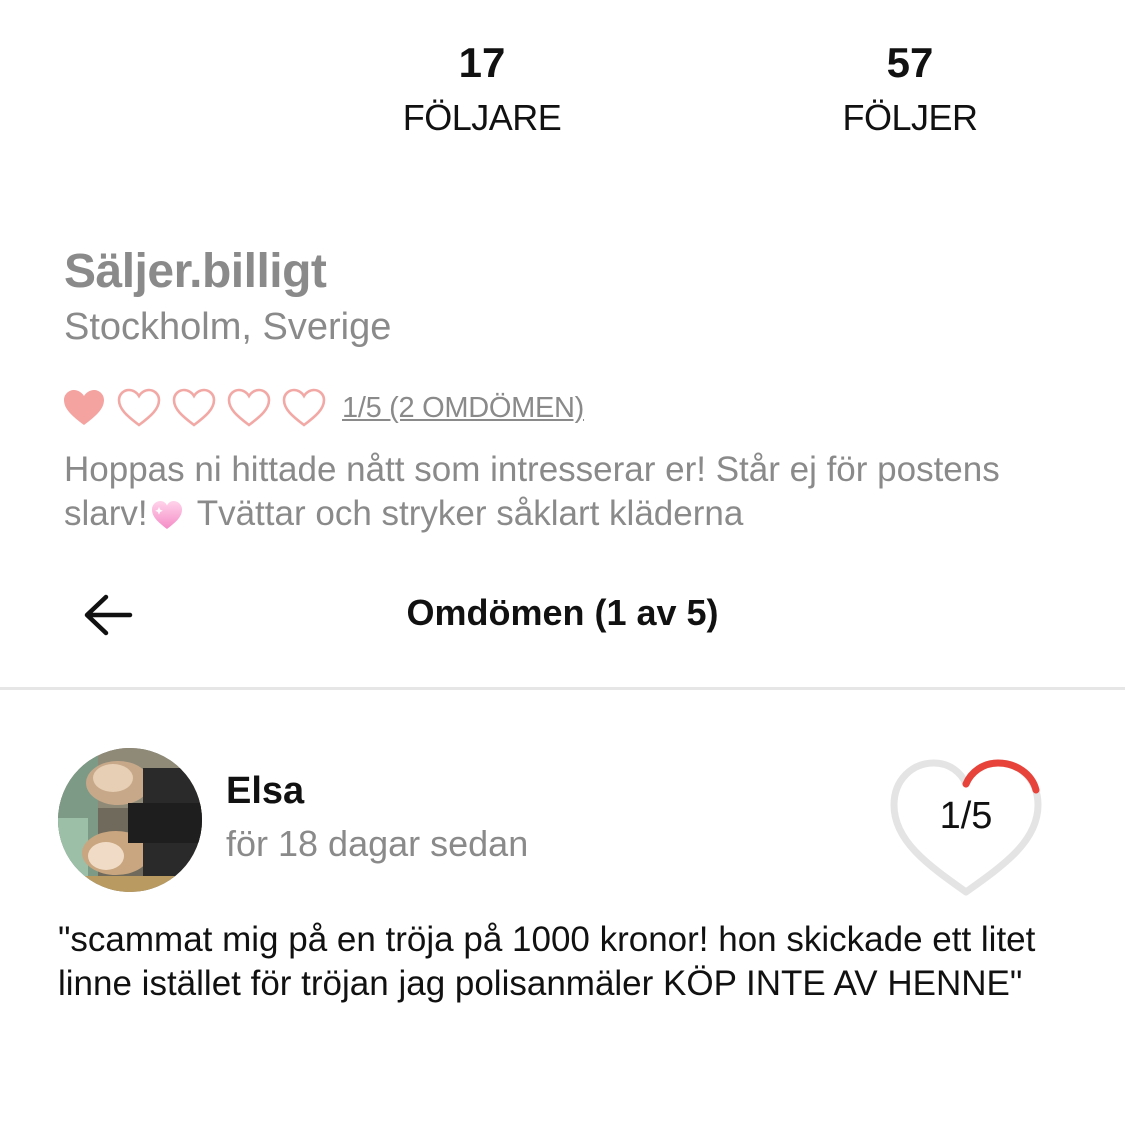  I want to click on avatar, so click(130, 820).